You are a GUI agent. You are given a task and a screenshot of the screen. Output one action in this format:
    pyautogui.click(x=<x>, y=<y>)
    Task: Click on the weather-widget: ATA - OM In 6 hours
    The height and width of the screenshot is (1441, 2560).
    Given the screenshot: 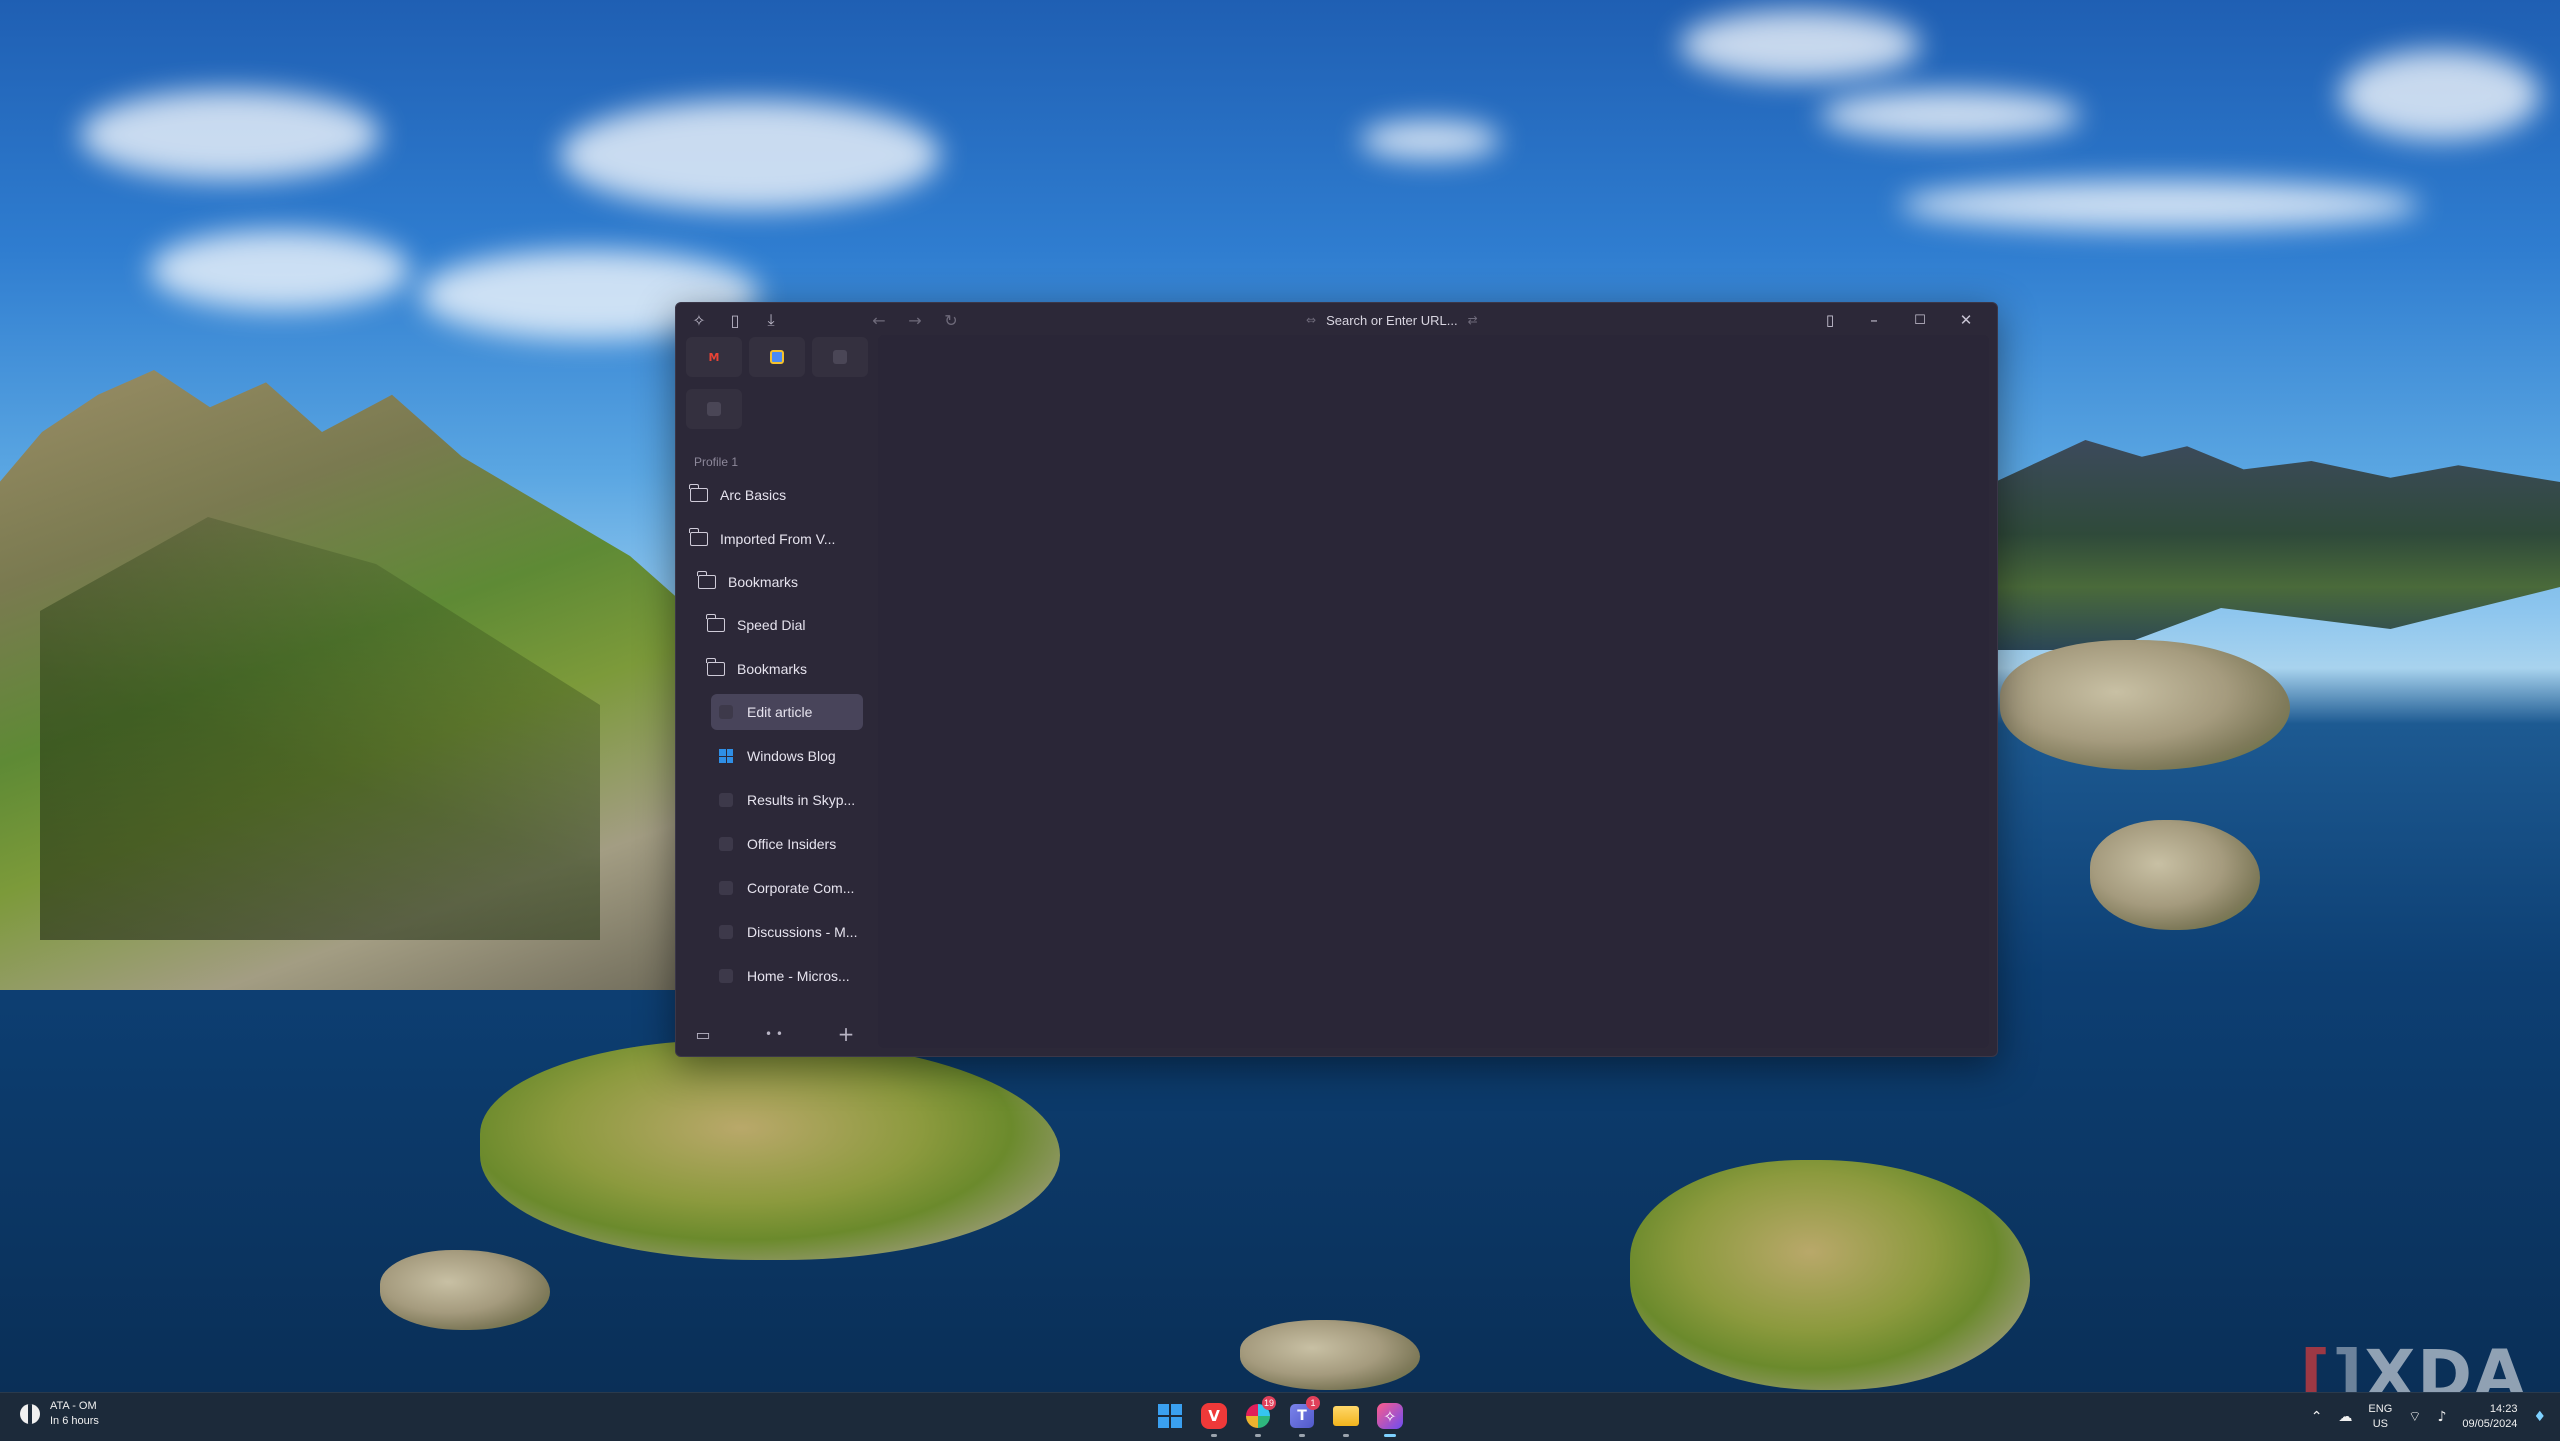 What is the action you would take?
    pyautogui.click(x=59, y=1414)
    